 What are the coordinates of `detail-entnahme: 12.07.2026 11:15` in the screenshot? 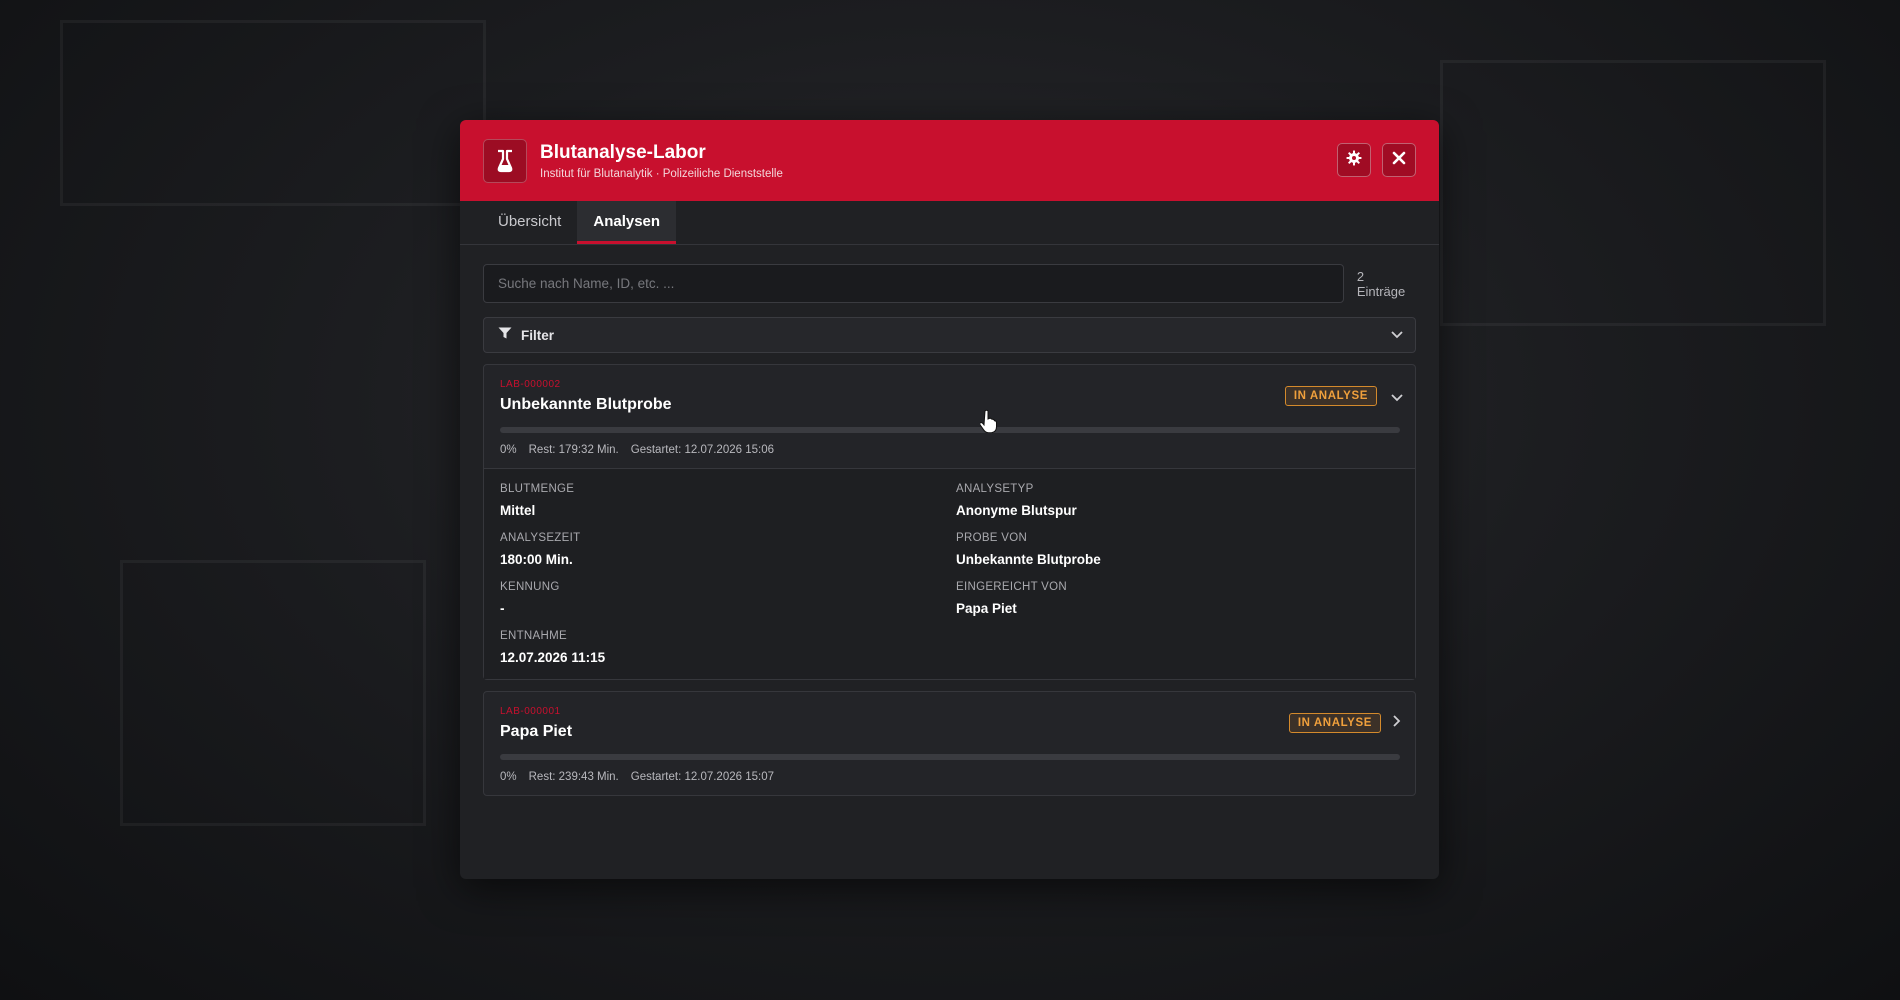 It's located at (553, 657).